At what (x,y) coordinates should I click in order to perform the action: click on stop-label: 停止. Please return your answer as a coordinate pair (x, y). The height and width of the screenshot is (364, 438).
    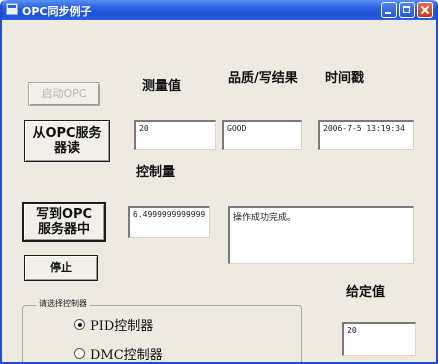
    Looking at the image, I should click on (61, 267).